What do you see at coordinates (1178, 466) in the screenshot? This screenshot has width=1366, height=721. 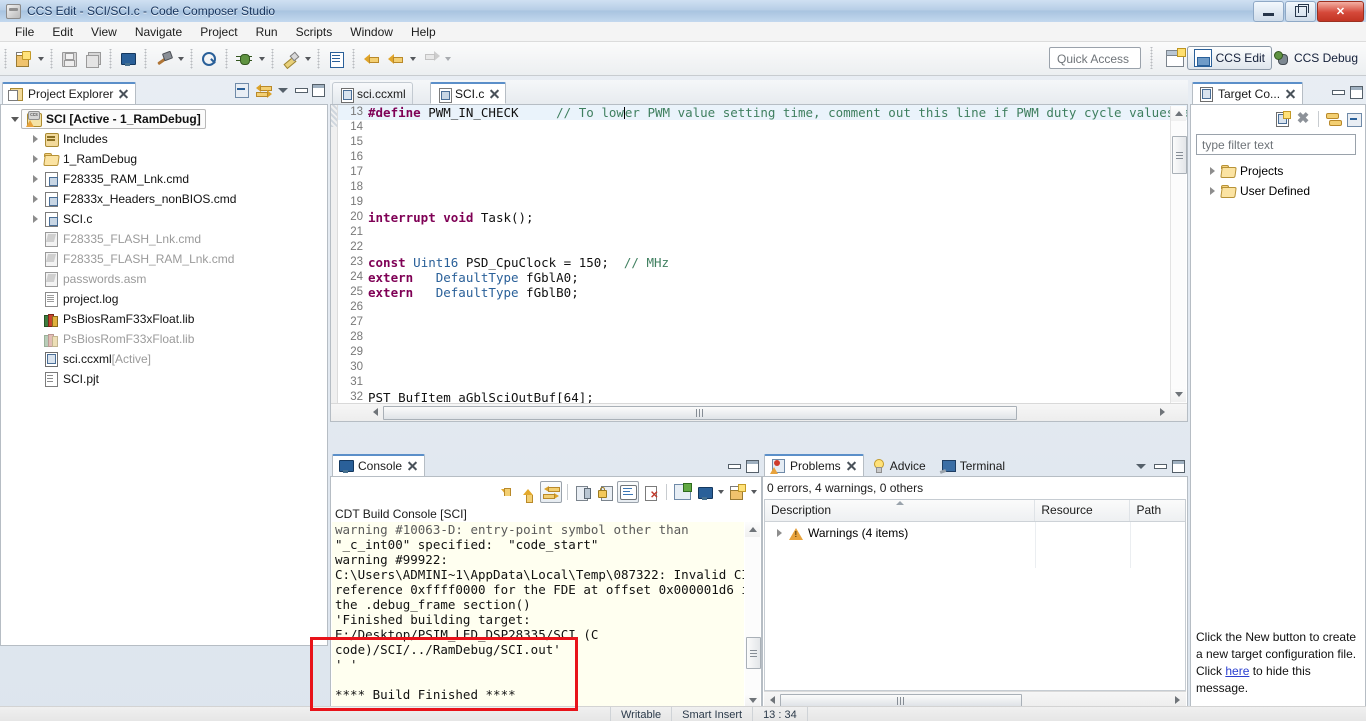 I see `maximize-icon` at bounding box center [1178, 466].